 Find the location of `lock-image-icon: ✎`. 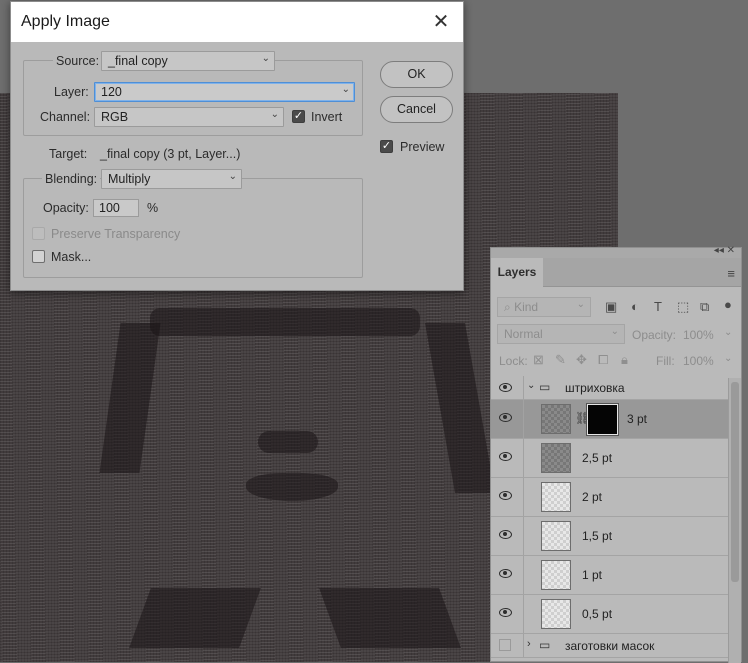

lock-image-icon: ✎ is located at coordinates (560, 360).